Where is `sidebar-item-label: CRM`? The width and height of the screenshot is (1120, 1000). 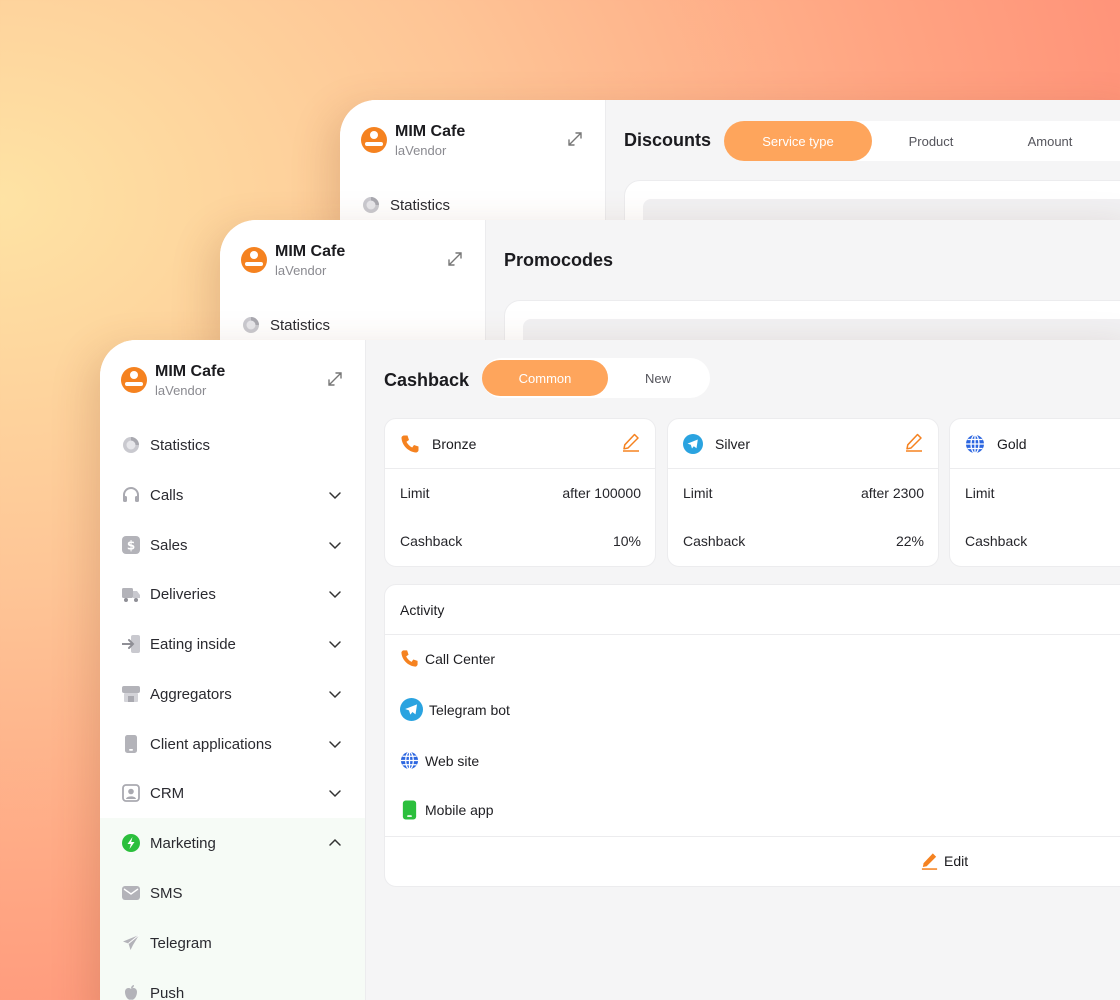
sidebar-item-label: CRM is located at coordinates (167, 793).